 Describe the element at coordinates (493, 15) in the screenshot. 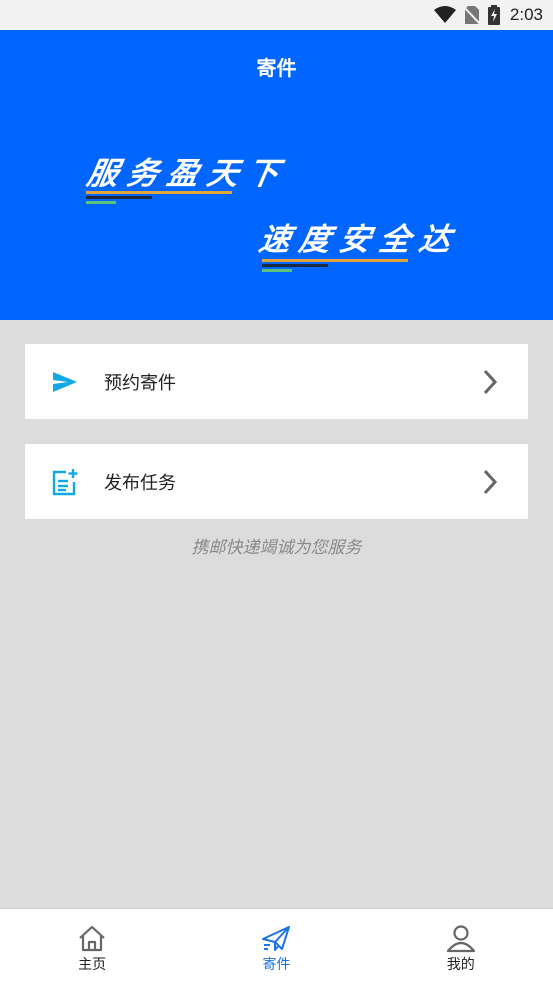

I see `battery-charging-icon` at that location.